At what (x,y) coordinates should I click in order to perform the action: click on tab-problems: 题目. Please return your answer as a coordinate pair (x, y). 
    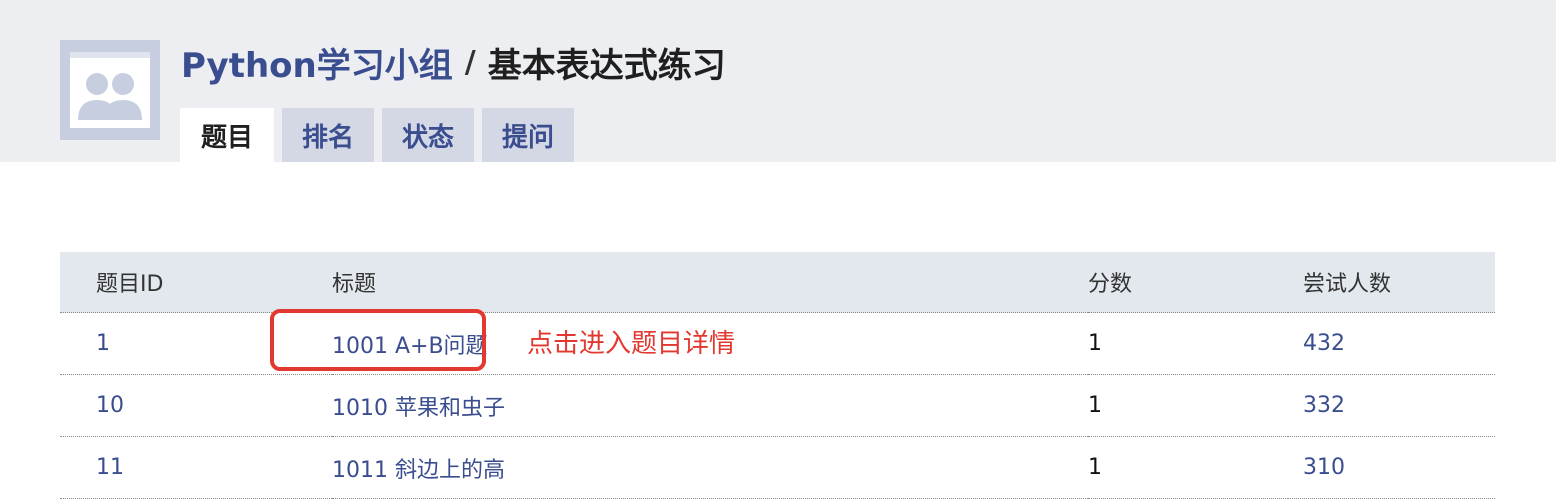
    Looking at the image, I should click on (227, 135).